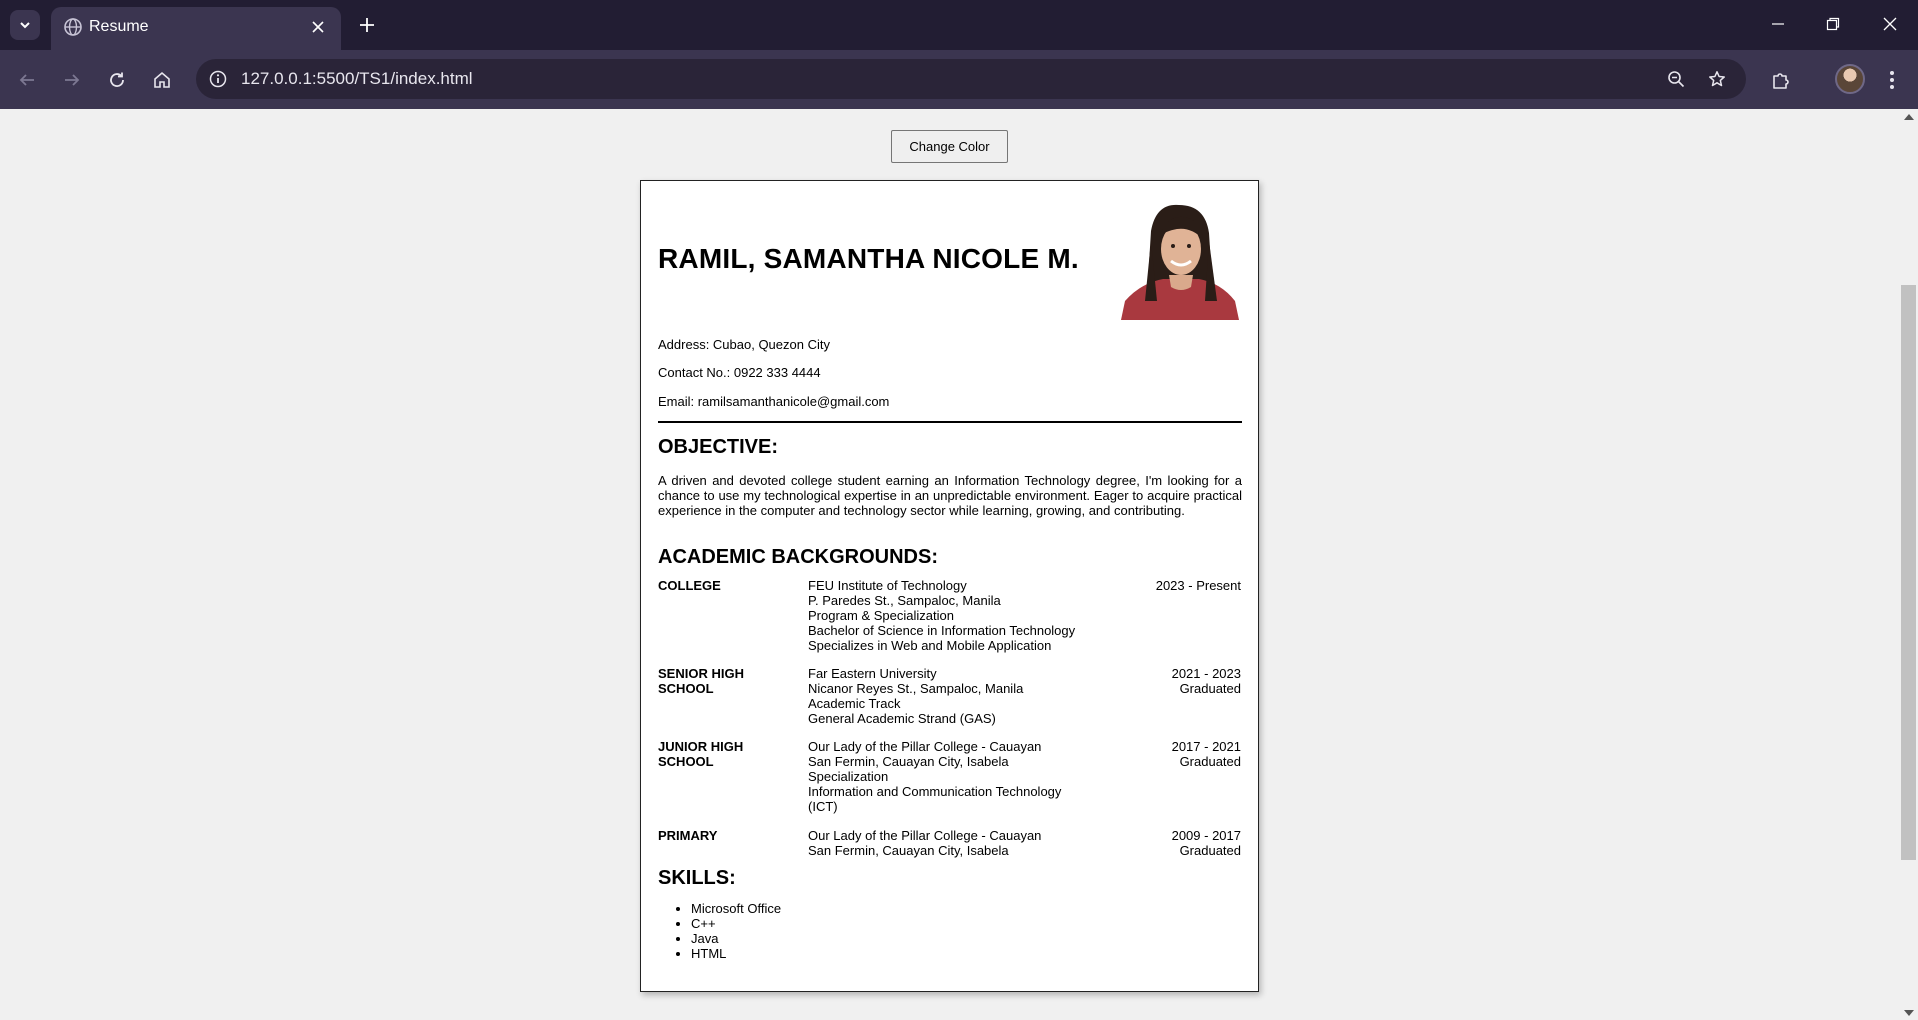 Image resolution: width=1918 pixels, height=1020 pixels. What do you see at coordinates (736, 938) in the screenshot?
I see `skill-item: Java` at bounding box center [736, 938].